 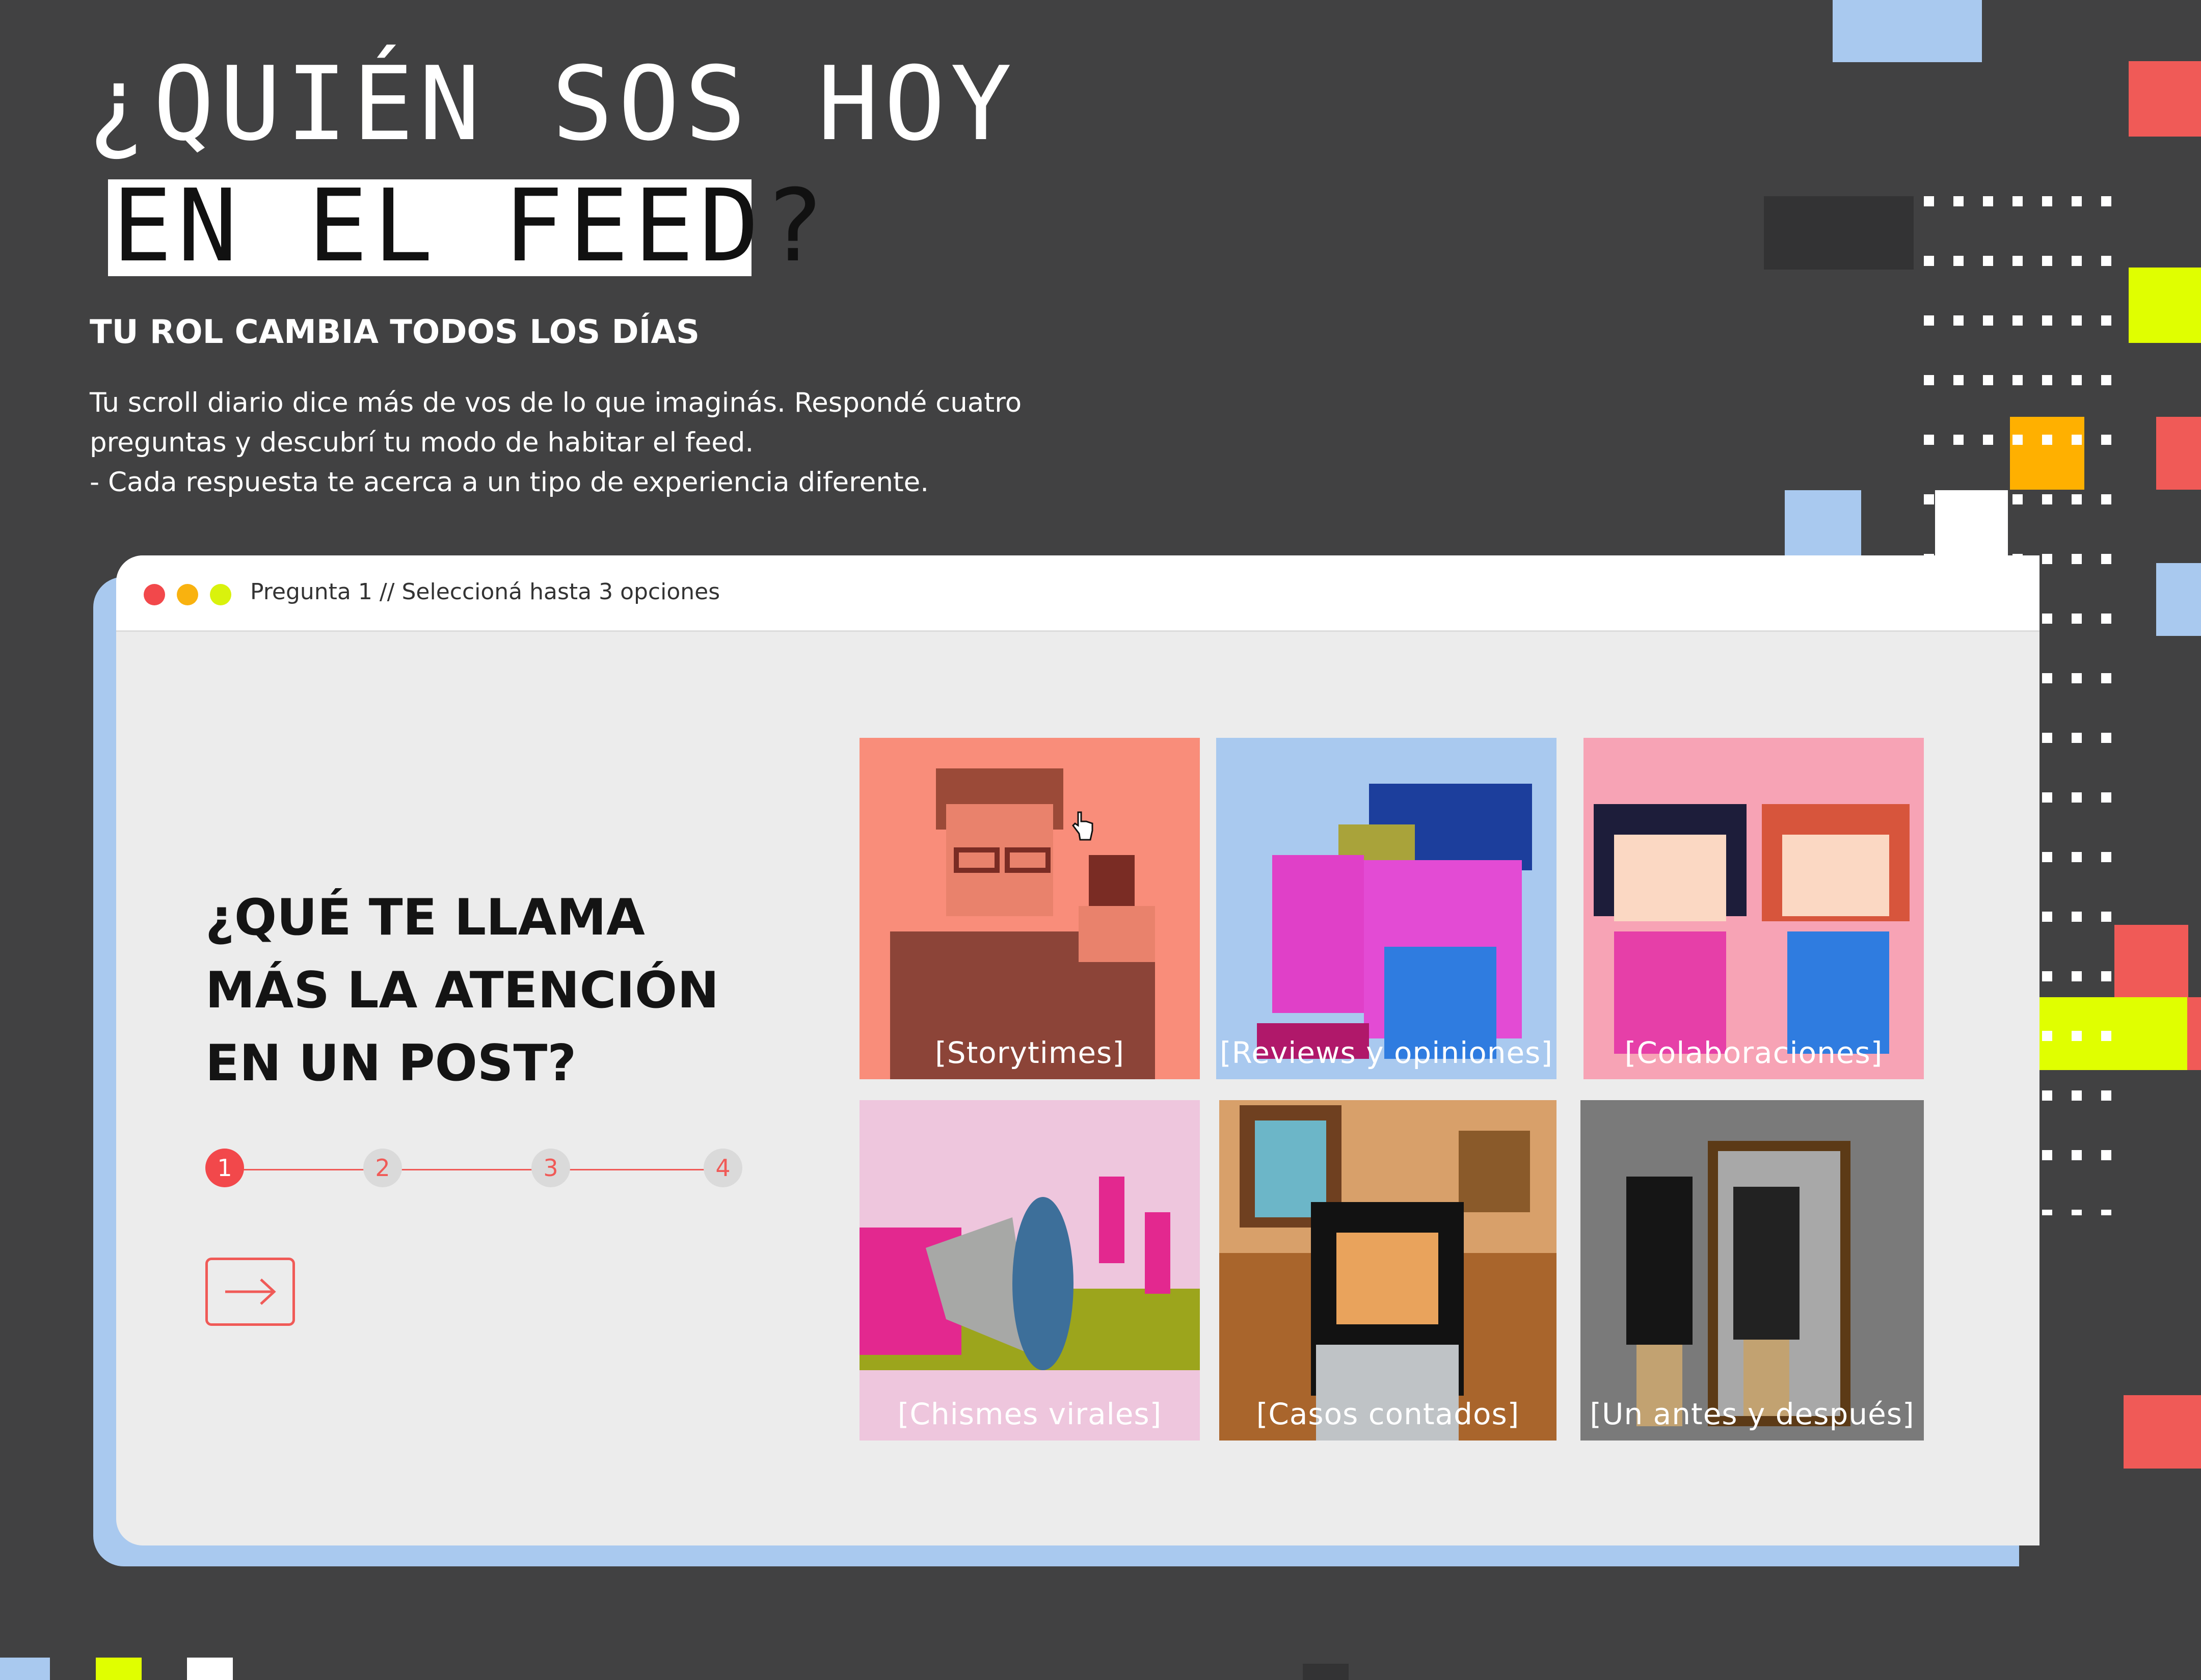 I want to click on next-button, so click(x=250, y=1292).